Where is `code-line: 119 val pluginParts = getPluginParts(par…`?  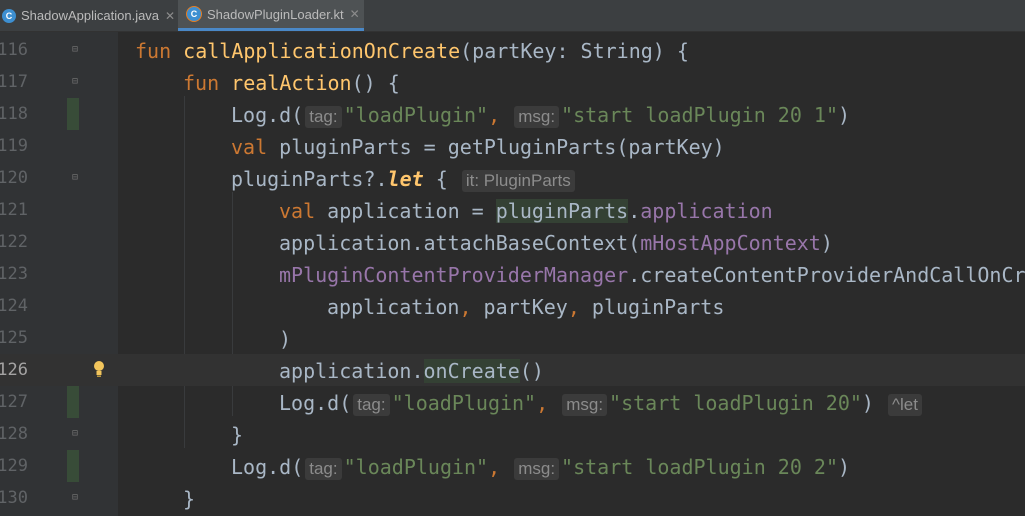 code-line: 119 val pluginParts = getPluginParts(par… is located at coordinates (512, 146).